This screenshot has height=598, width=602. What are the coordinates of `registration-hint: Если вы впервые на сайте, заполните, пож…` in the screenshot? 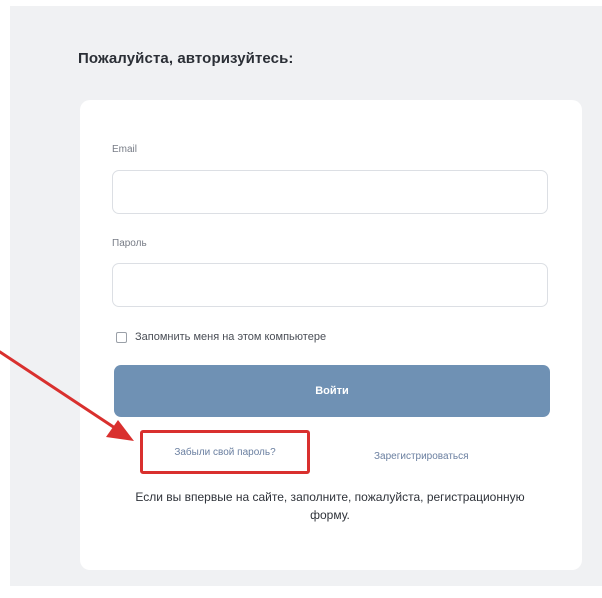 It's located at (330, 506).